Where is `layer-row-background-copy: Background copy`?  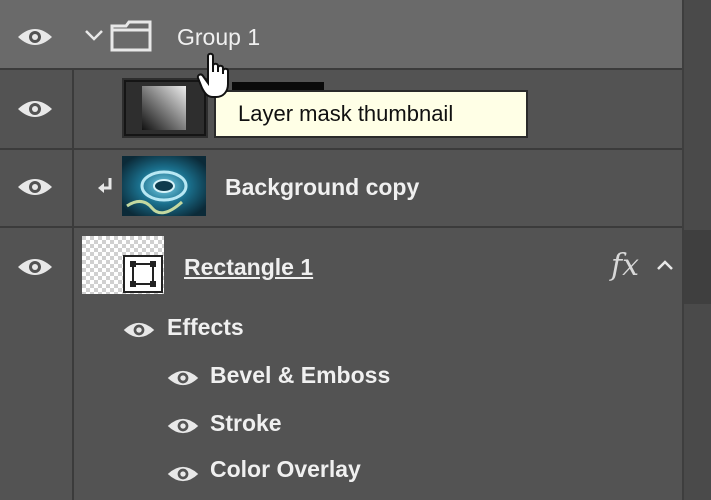 layer-row-background-copy: Background copy is located at coordinates (341, 189).